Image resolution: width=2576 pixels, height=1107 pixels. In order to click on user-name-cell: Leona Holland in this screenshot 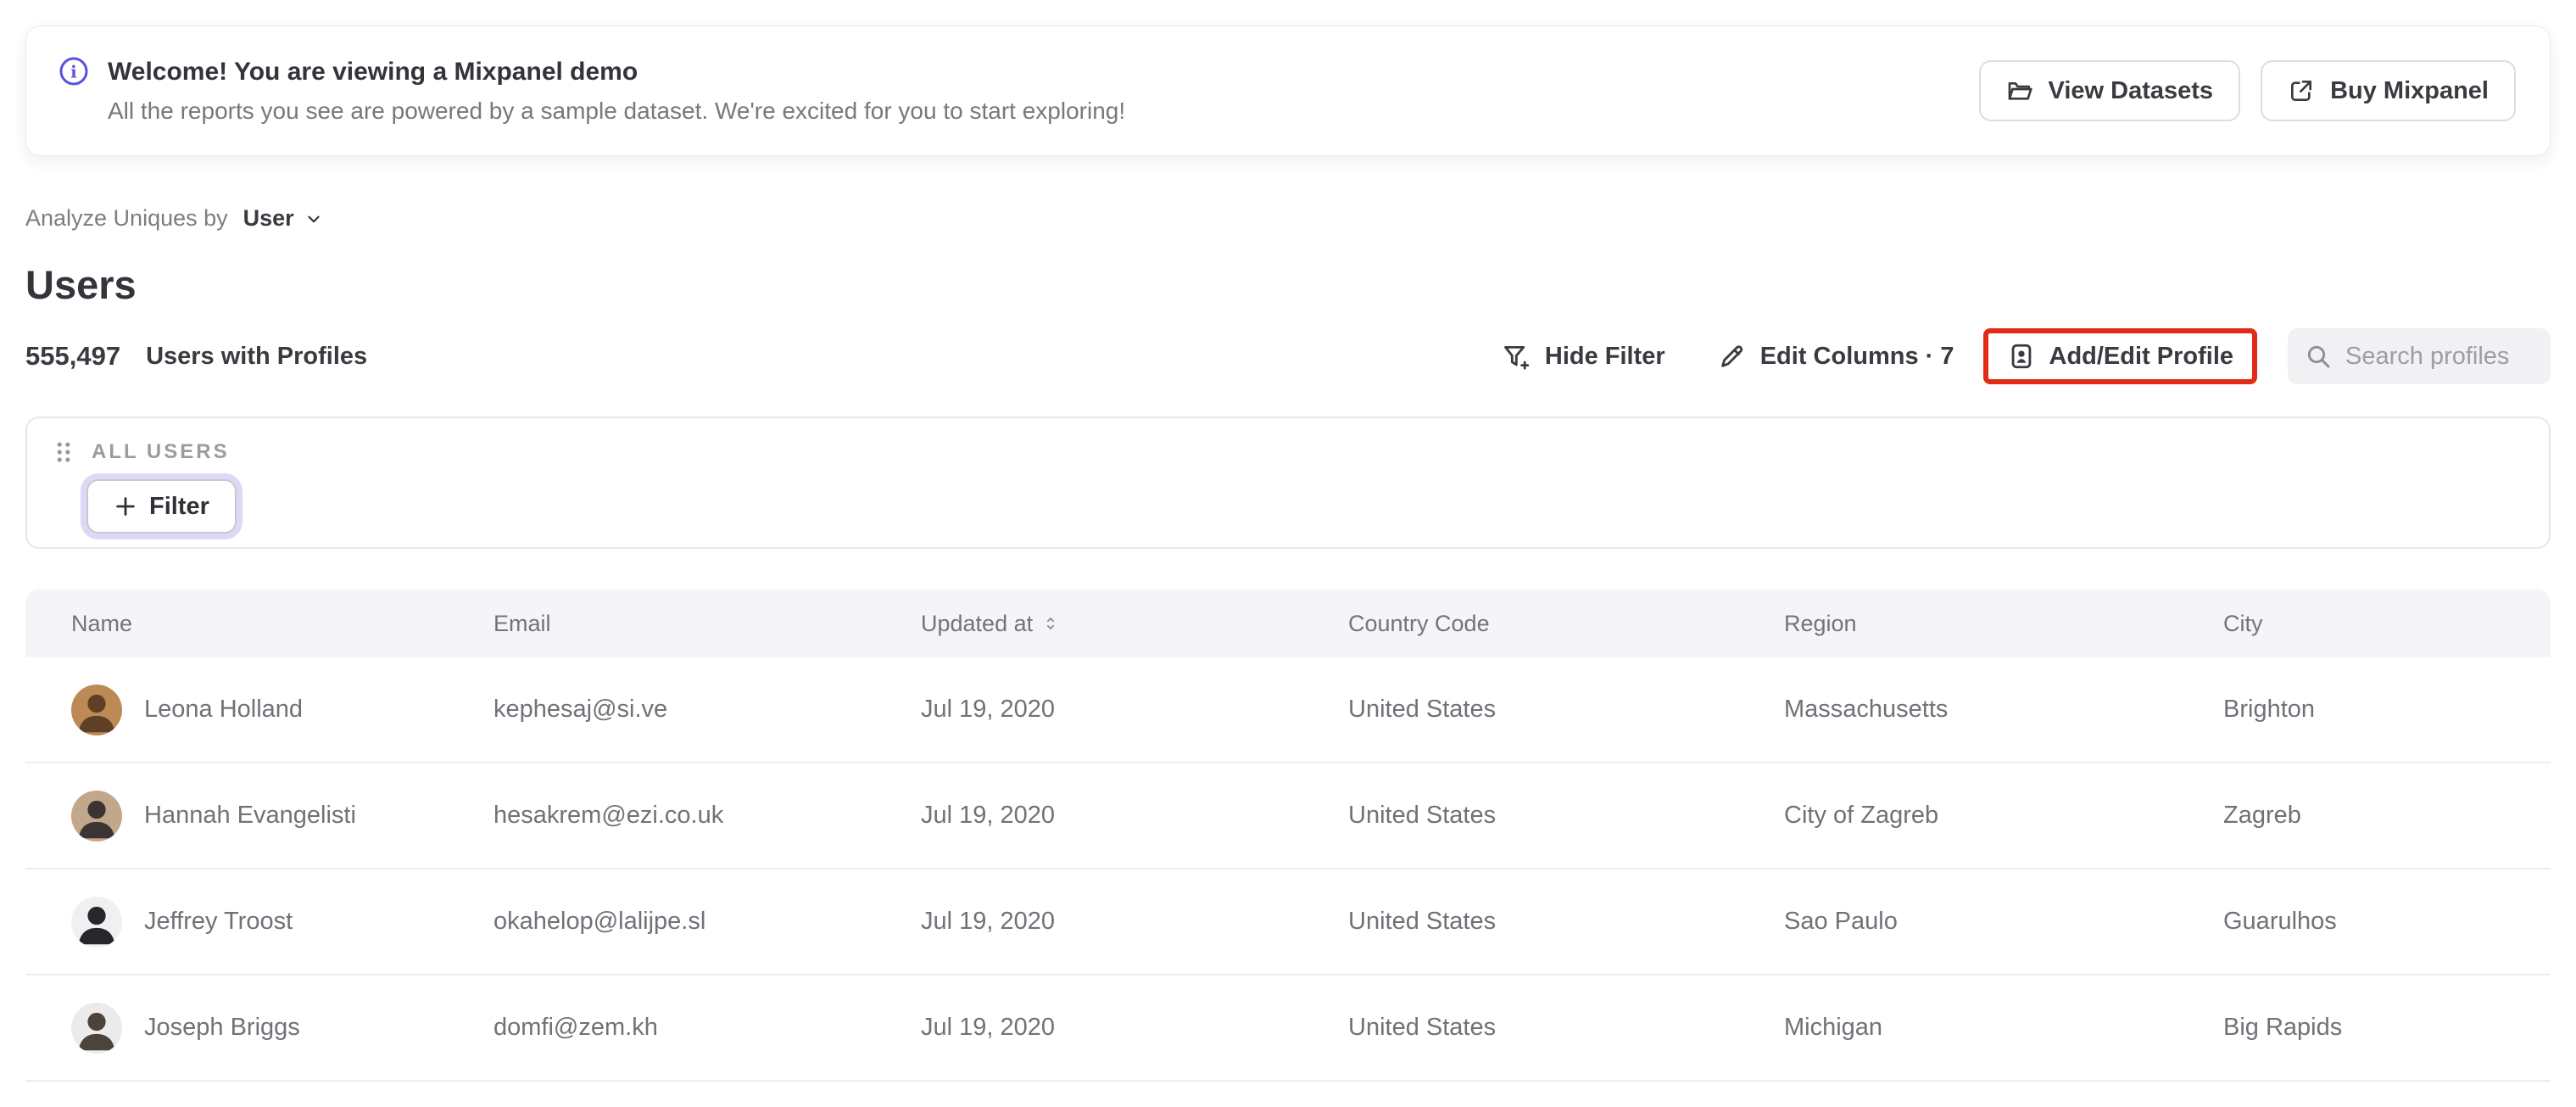, I will do `click(282, 710)`.